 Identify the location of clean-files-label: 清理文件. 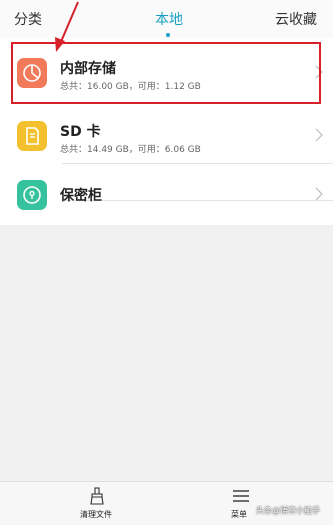
(96, 514).